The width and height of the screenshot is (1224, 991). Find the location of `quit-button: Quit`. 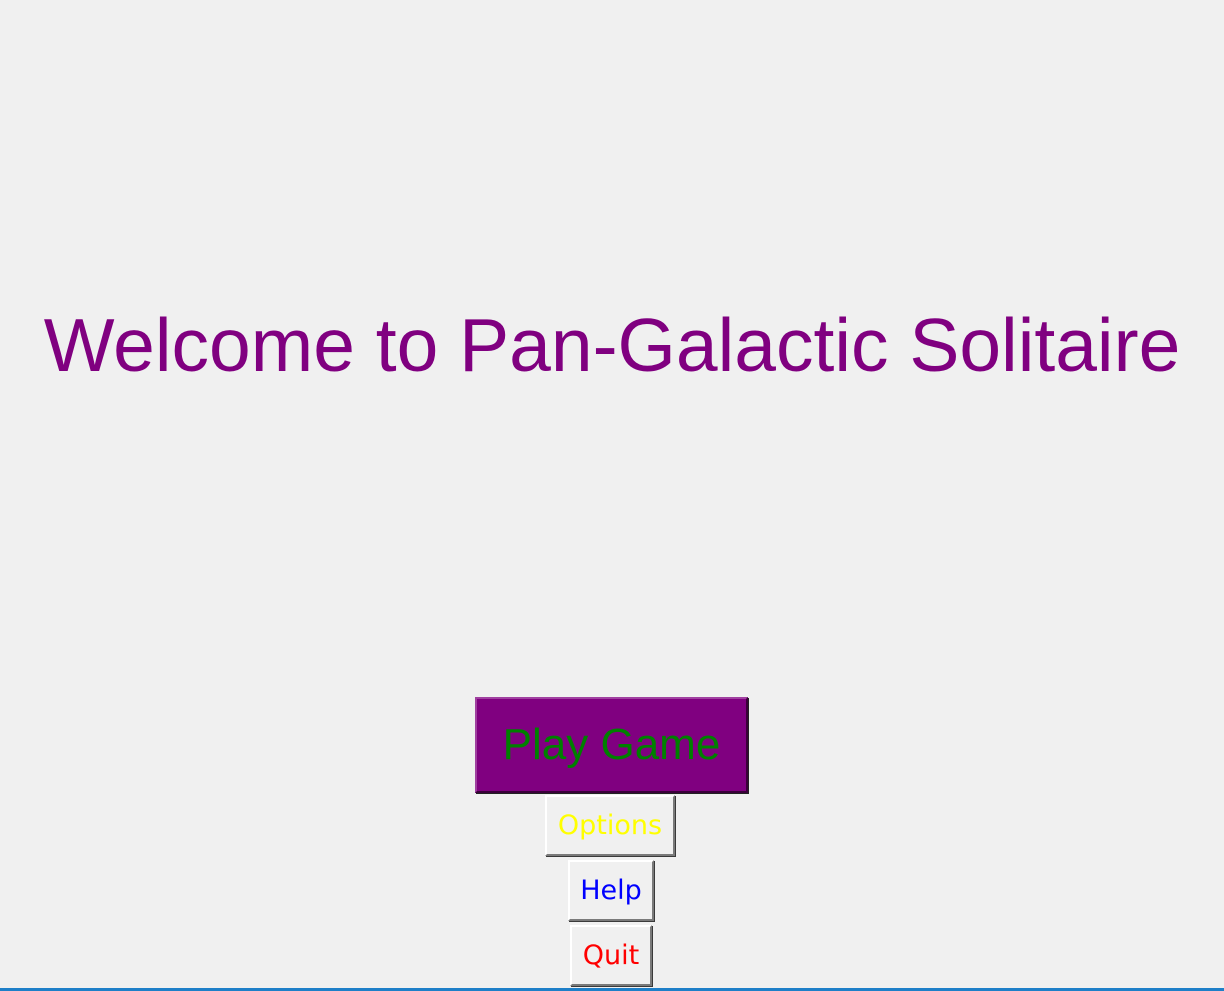

quit-button: Quit is located at coordinates (611, 955).